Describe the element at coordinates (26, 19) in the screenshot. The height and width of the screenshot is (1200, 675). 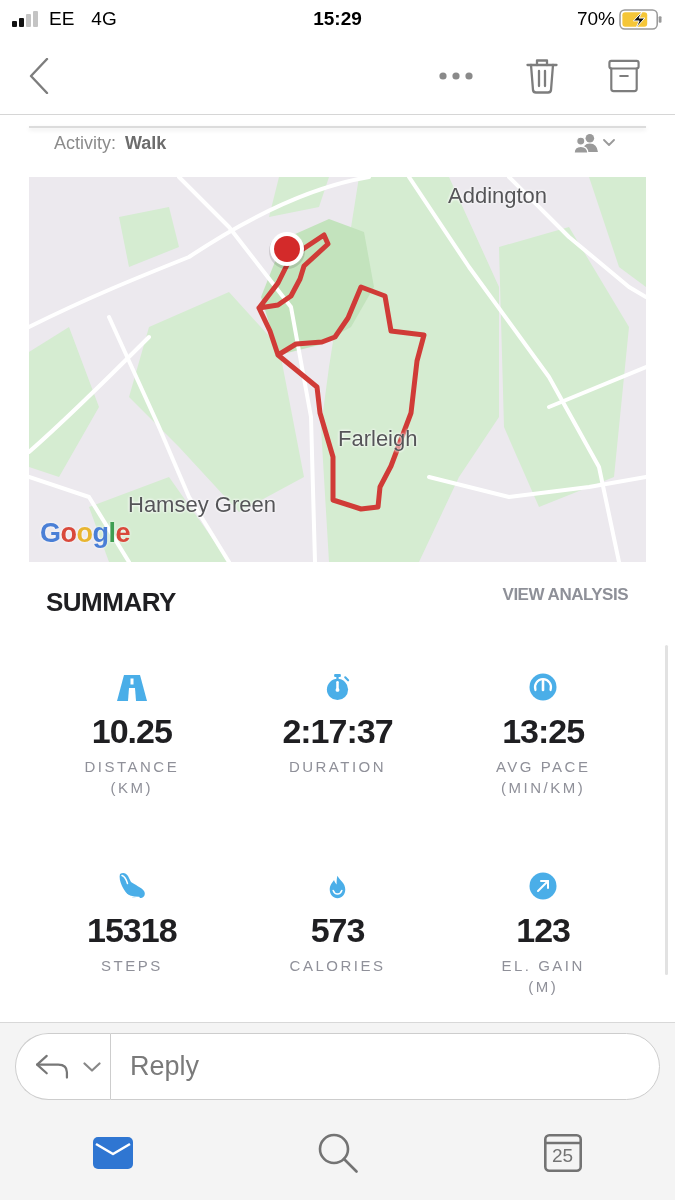
I see `signal-icon` at that location.